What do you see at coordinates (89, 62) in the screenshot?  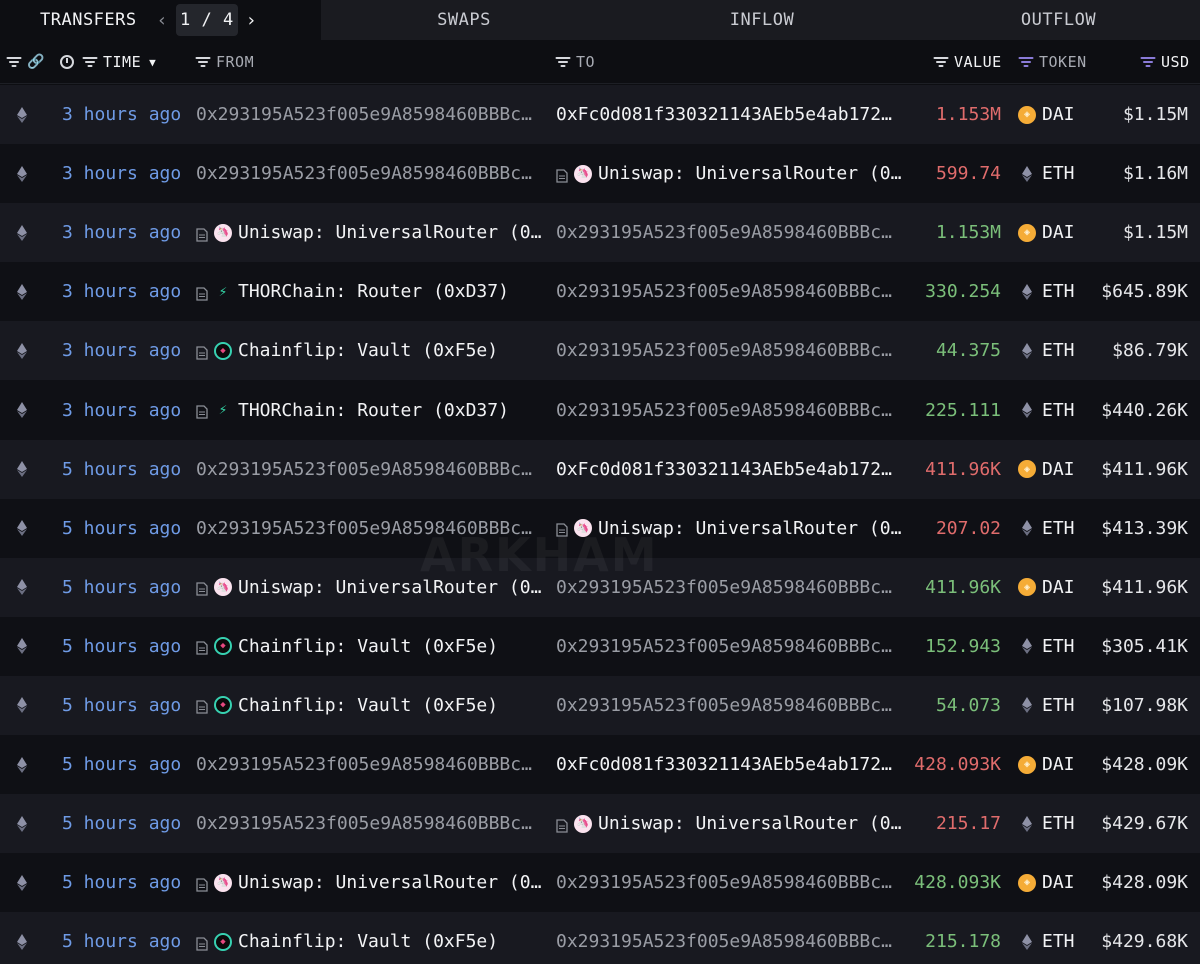 I see `time-filter-icon` at bounding box center [89, 62].